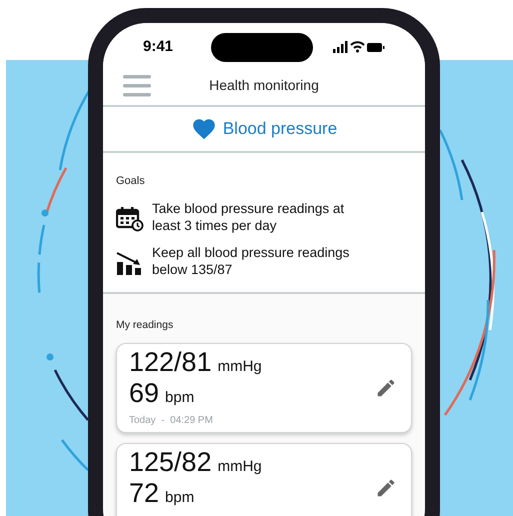 This screenshot has width=513, height=516. Describe the element at coordinates (280, 129) in the screenshot. I see `section-title: Blood pressure` at that location.